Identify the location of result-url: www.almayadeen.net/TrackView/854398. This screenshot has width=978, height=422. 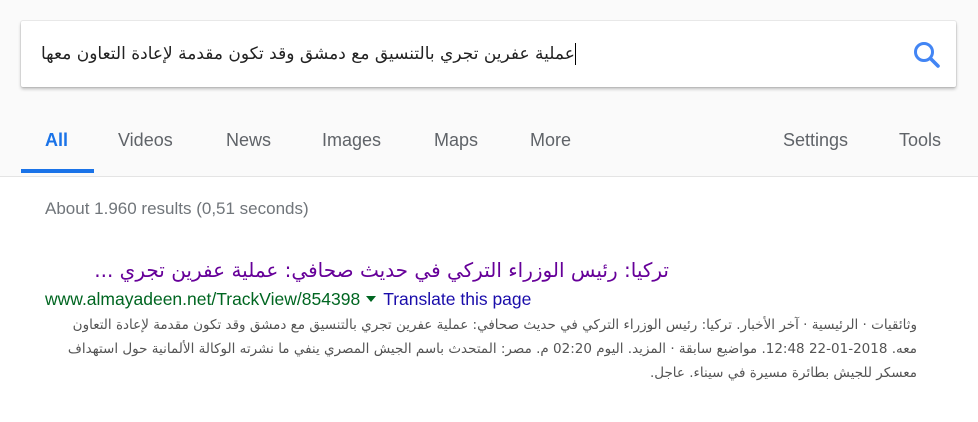
(203, 299).